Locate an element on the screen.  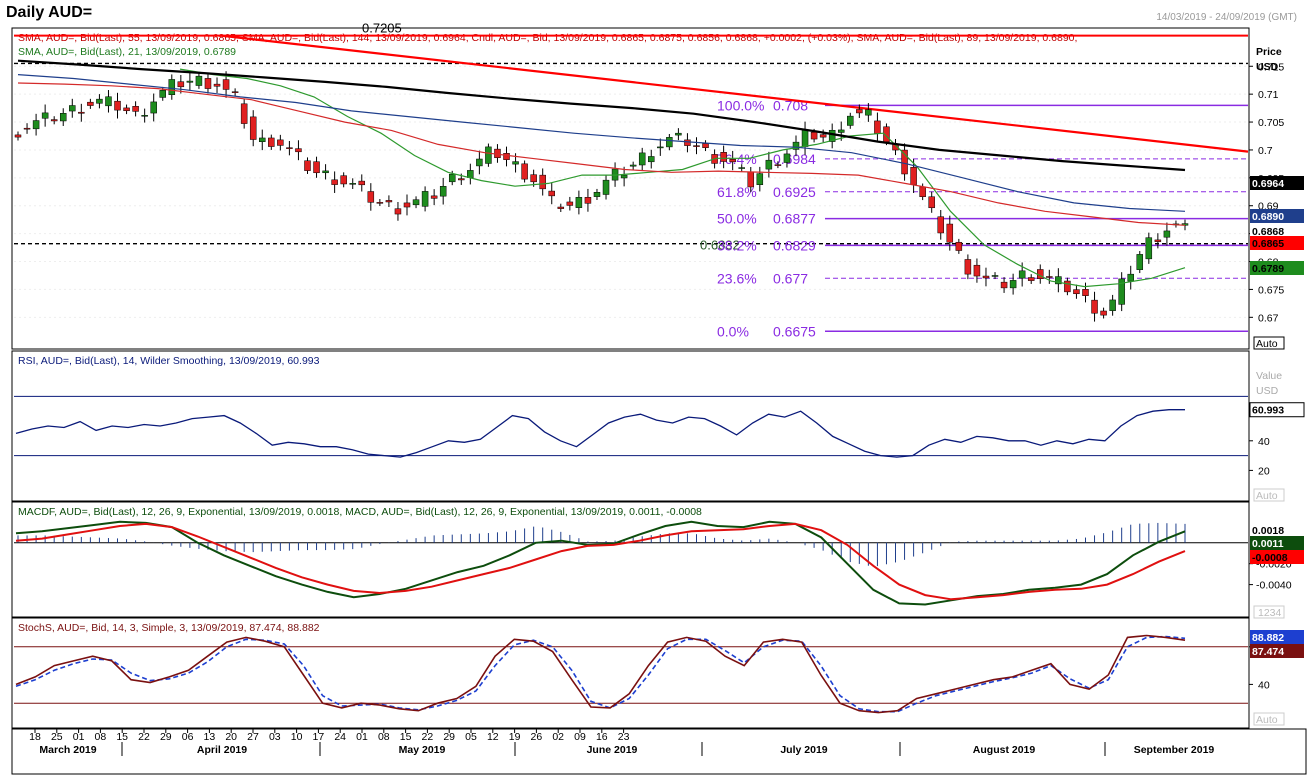
stoch-panel-frame is located at coordinates (630, 673).